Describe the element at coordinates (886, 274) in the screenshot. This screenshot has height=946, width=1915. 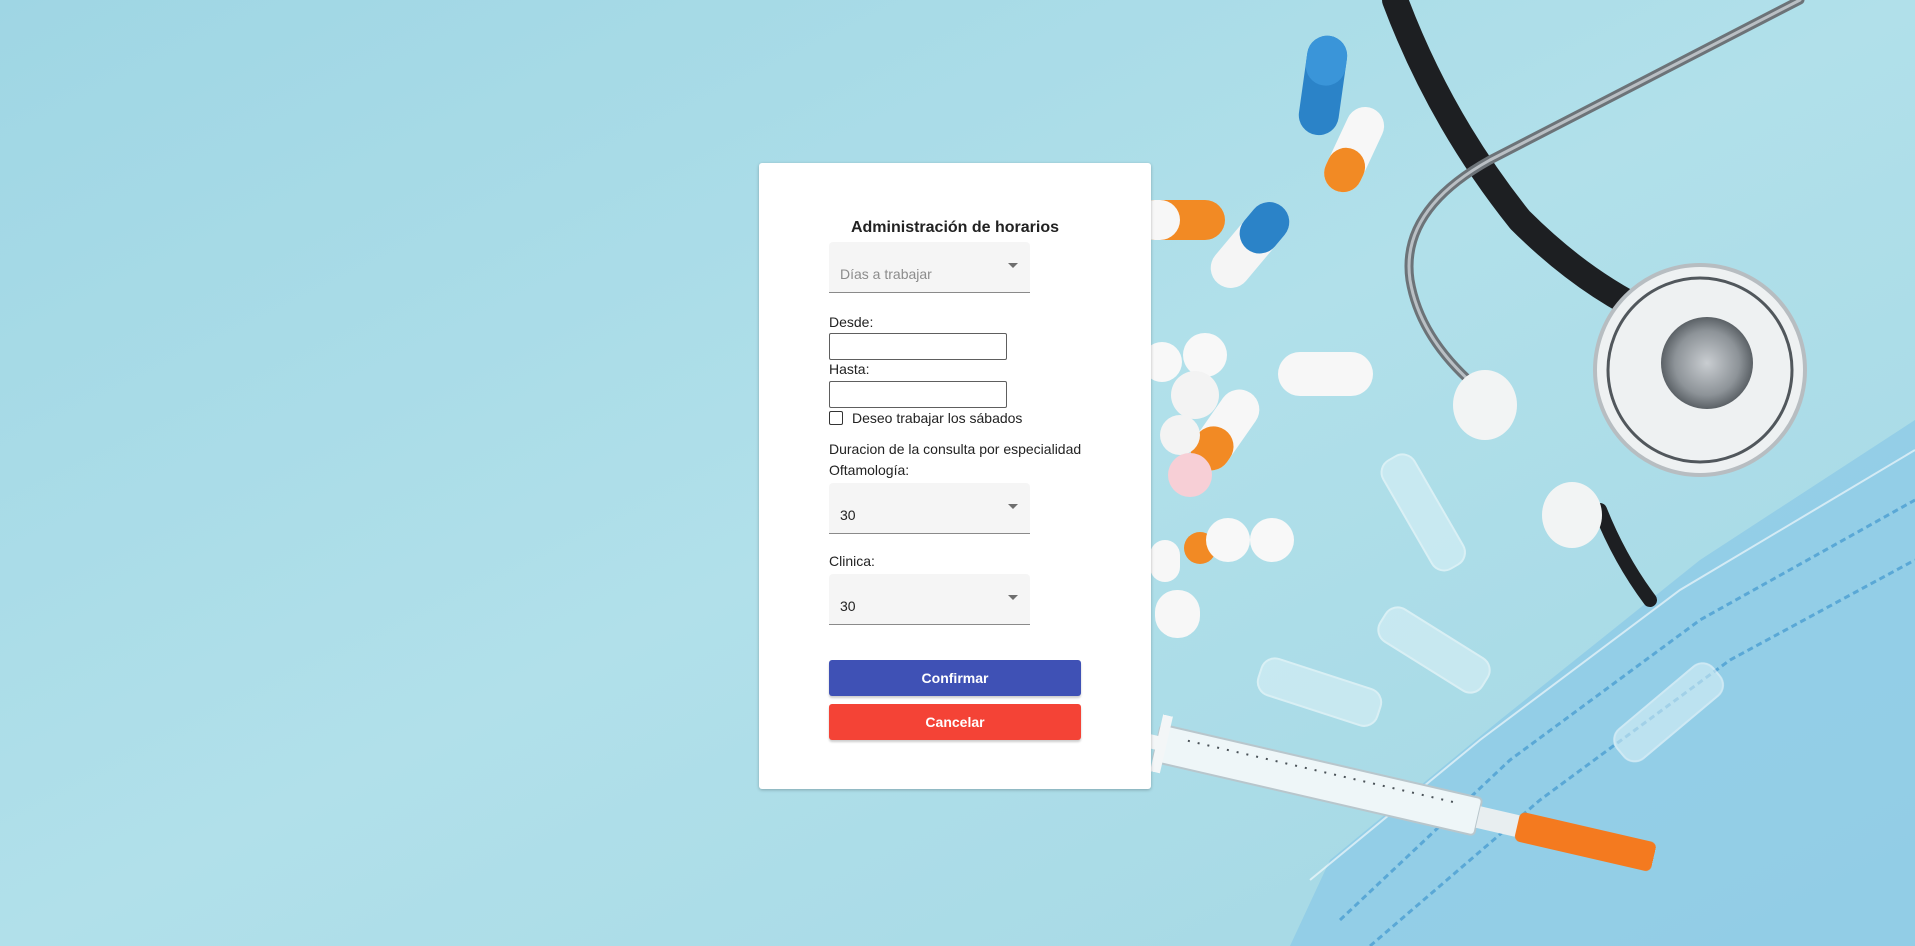
I see `work-days-placeholder: Días a trabajar` at that location.